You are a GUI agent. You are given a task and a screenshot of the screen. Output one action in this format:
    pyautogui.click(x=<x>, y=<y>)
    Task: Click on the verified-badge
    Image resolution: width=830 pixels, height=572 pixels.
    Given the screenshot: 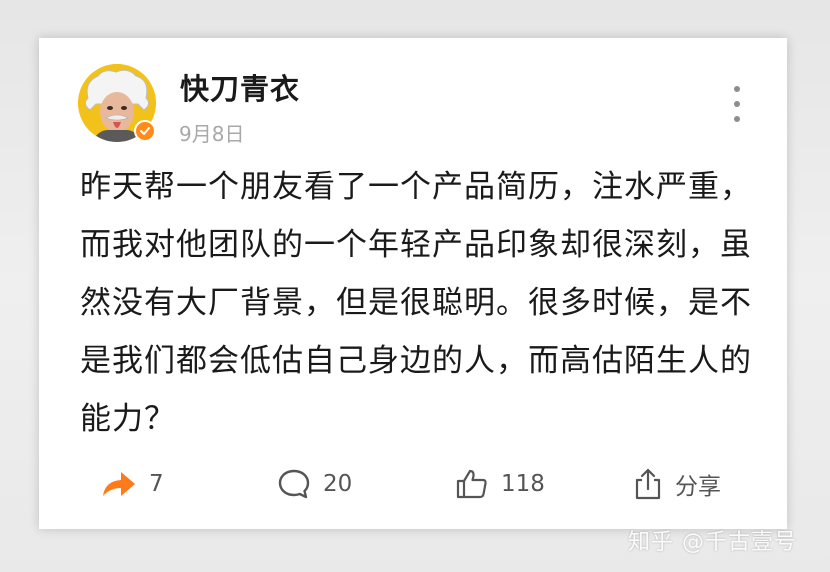 What is the action you would take?
    pyautogui.click(x=145, y=131)
    